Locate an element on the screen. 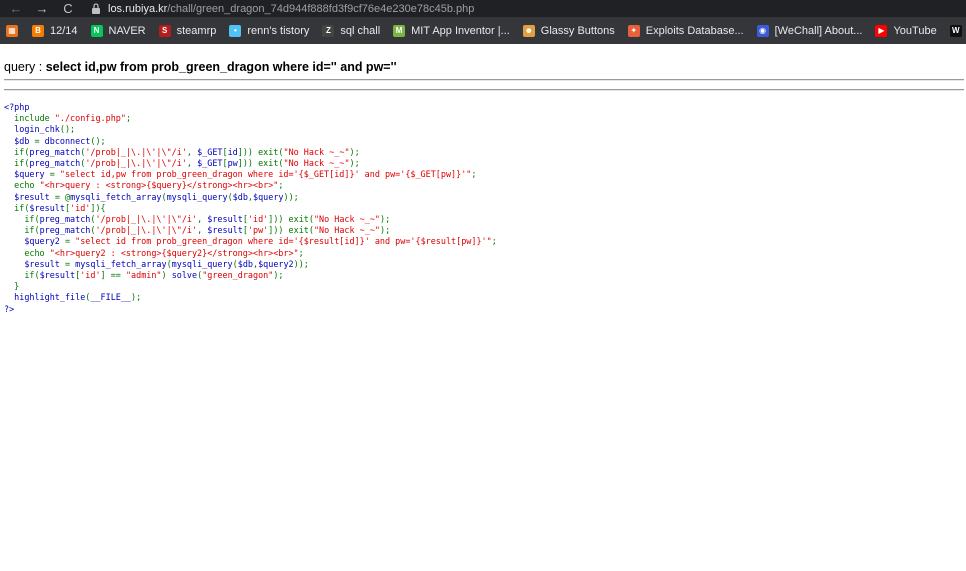 The height and width of the screenshot is (571, 966). code-token: <?php is located at coordinates (17, 107).